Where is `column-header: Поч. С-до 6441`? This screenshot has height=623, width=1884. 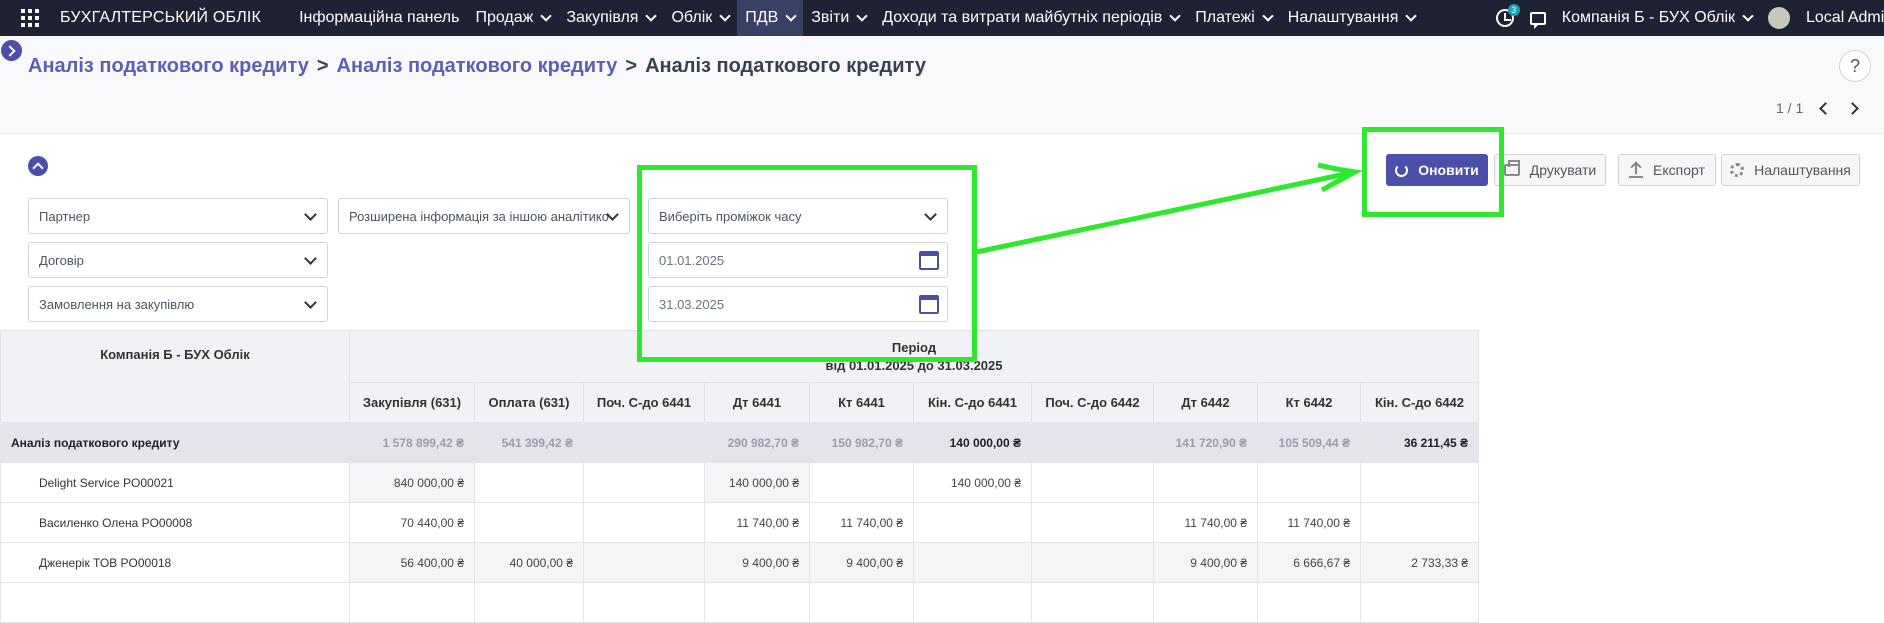
column-header: Поч. С-до 6441 is located at coordinates (644, 402).